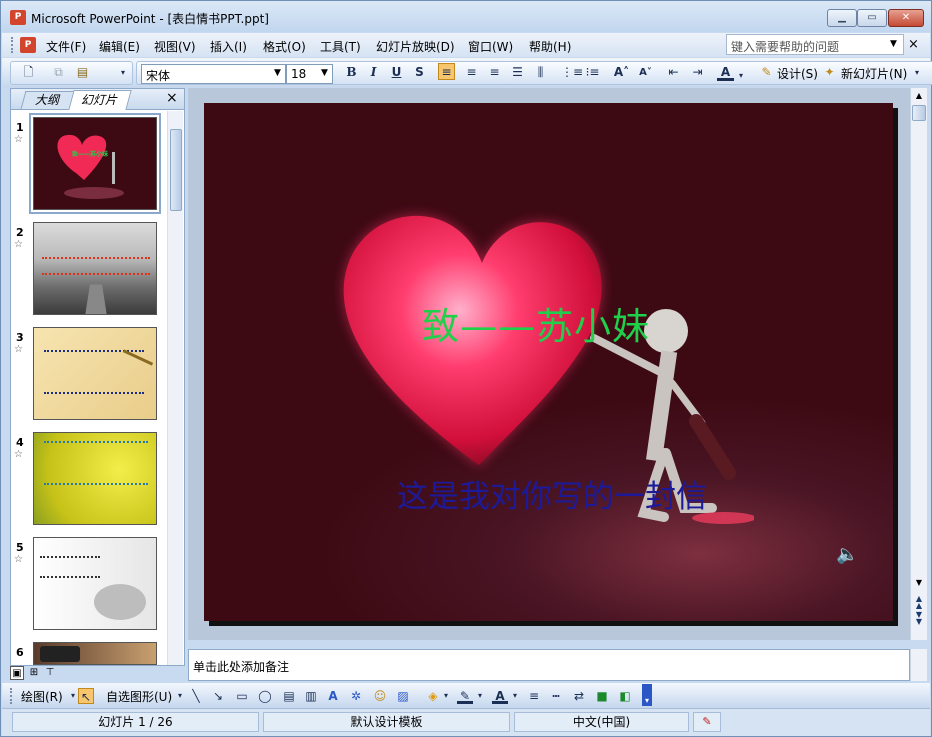 The width and height of the screenshot is (932, 737). What do you see at coordinates (66, 46) in the screenshot?
I see `menu-file: 文件(F)` at bounding box center [66, 46].